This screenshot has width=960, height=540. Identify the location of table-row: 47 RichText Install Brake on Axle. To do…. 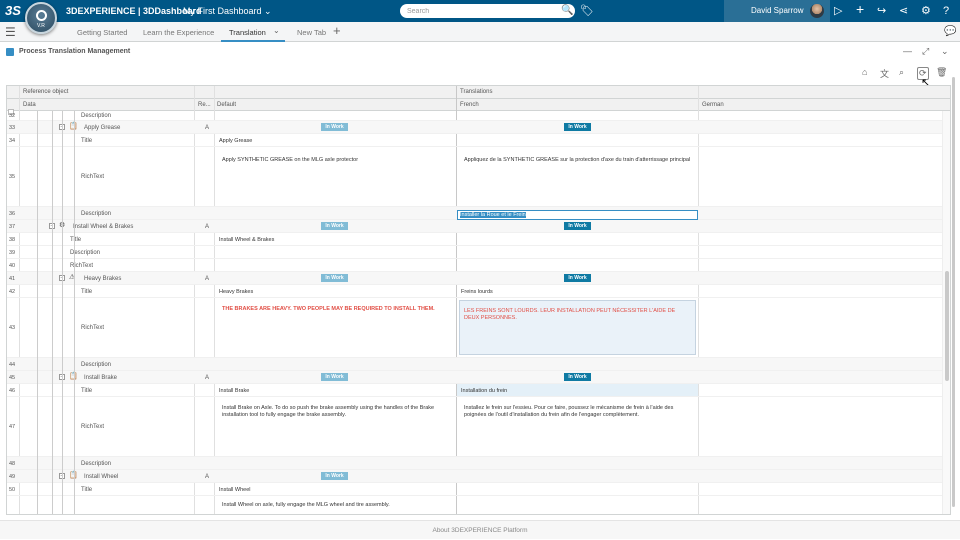
(478, 427).